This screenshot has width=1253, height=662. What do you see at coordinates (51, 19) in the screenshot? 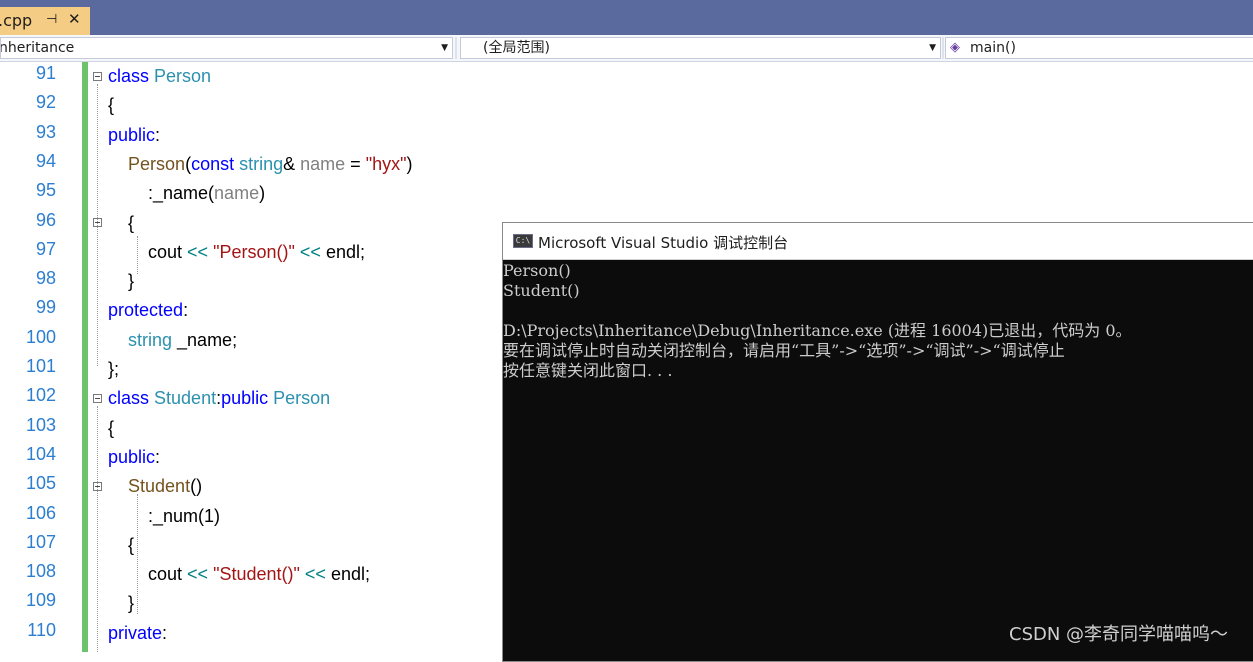
I see `pin-icon: ⊣` at bounding box center [51, 19].